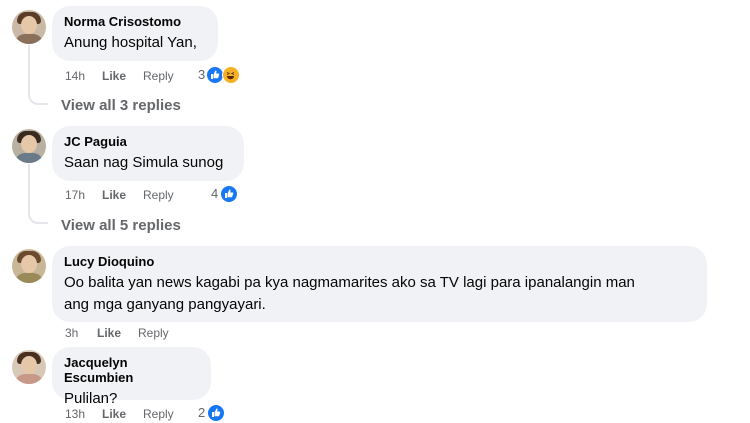  What do you see at coordinates (165, 304) in the screenshot?
I see `comment-text-line: ang mga ganyang pangyayari.` at bounding box center [165, 304].